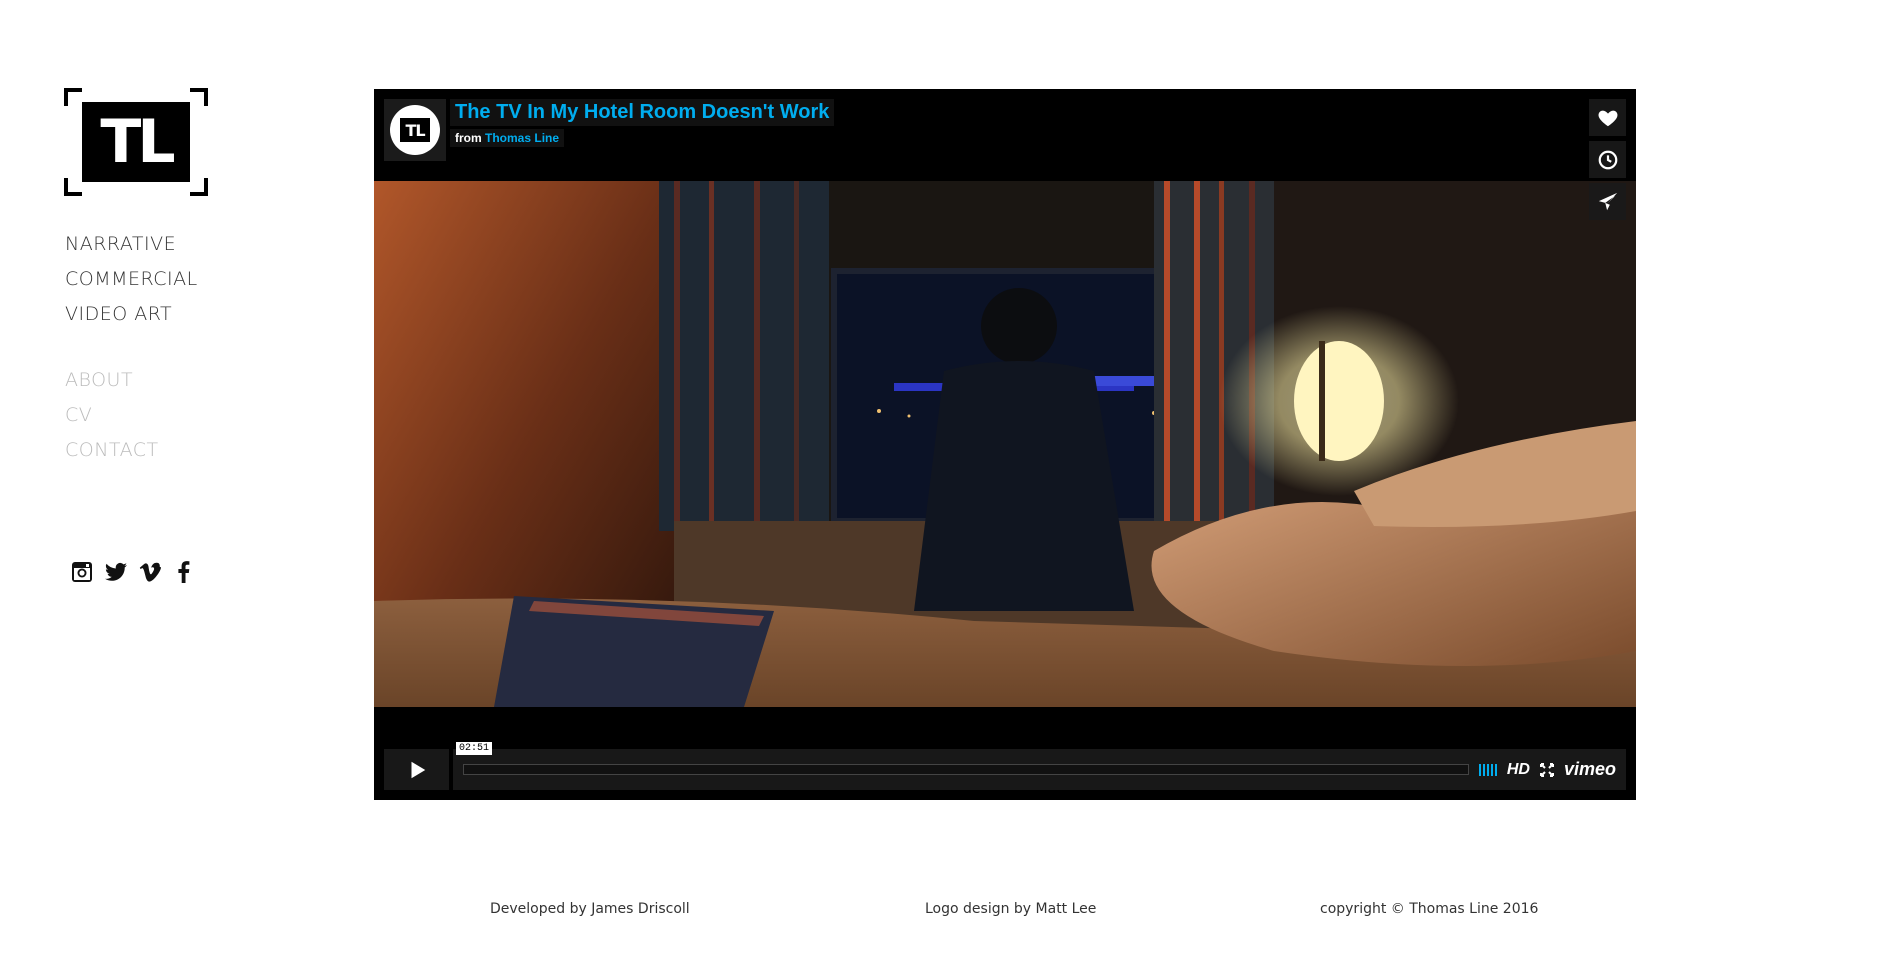 This screenshot has width=1897, height=962. I want to click on social-links, so click(133, 572).